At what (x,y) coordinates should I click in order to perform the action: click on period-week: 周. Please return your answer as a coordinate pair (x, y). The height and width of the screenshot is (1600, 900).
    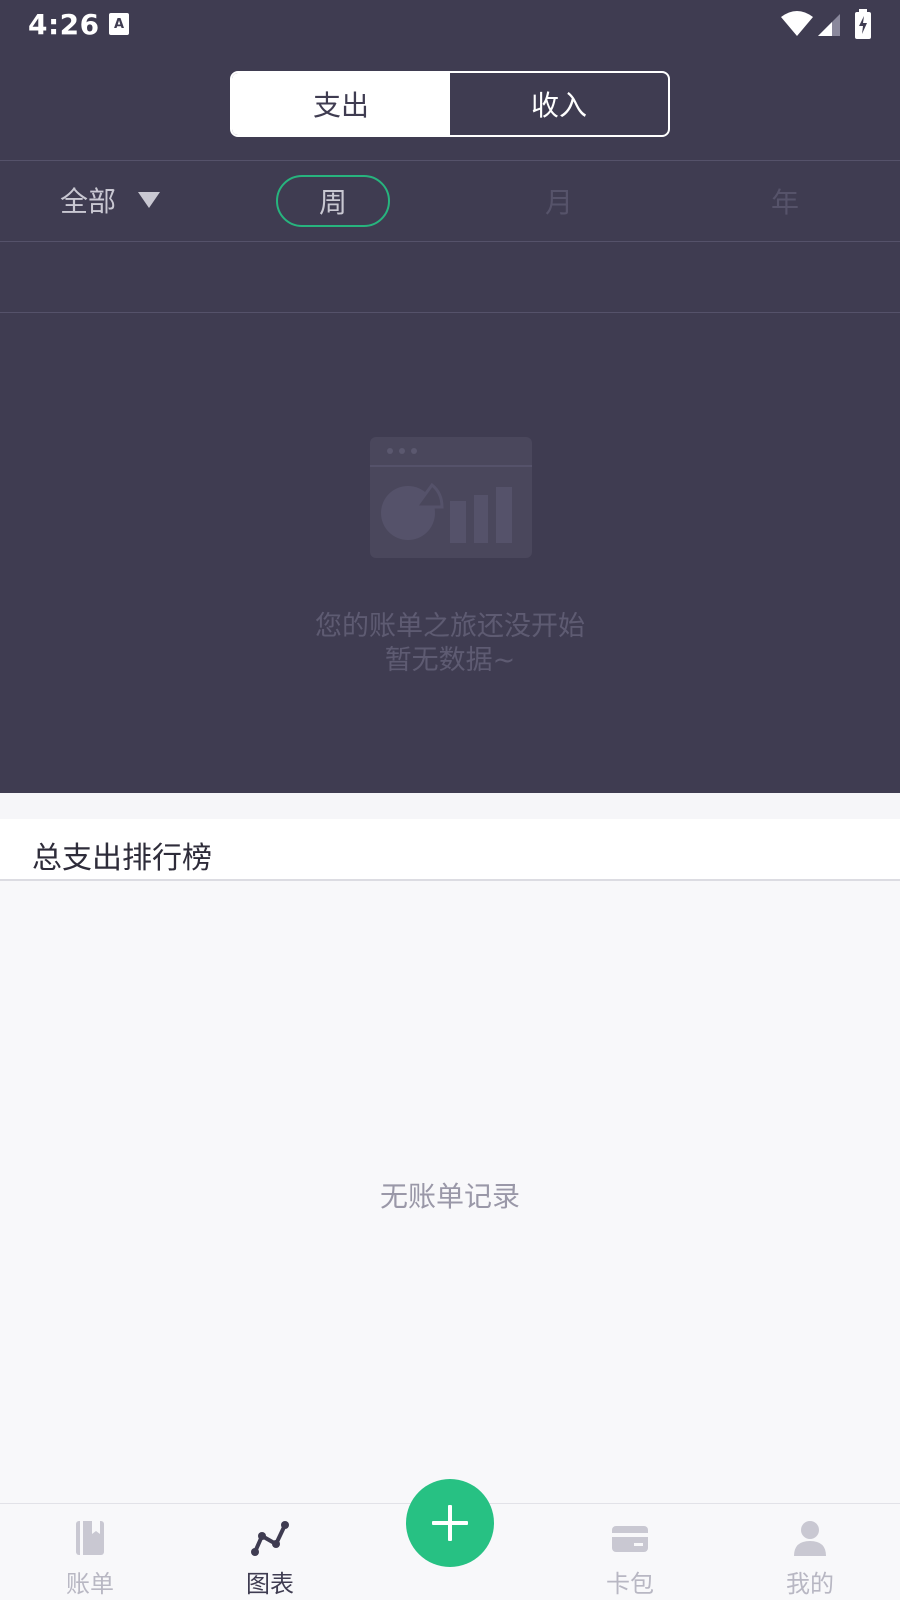
    Looking at the image, I should click on (333, 201).